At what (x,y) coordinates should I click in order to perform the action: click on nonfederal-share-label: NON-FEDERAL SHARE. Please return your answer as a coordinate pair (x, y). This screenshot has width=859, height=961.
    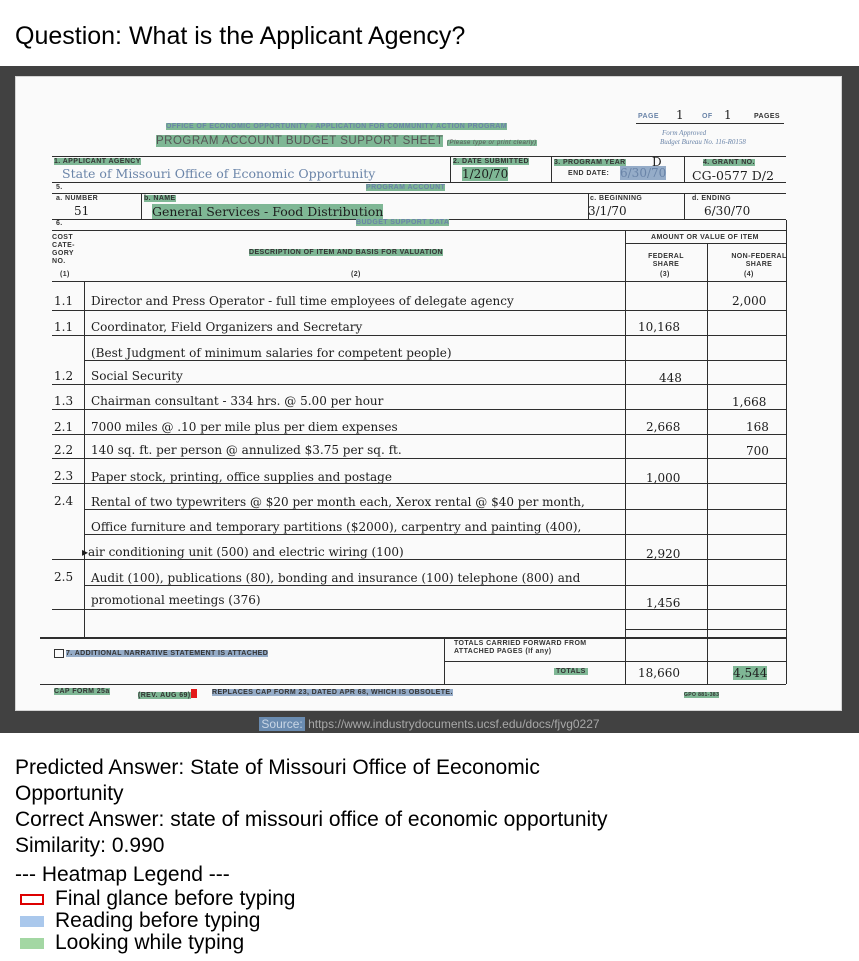
    Looking at the image, I should click on (759, 260).